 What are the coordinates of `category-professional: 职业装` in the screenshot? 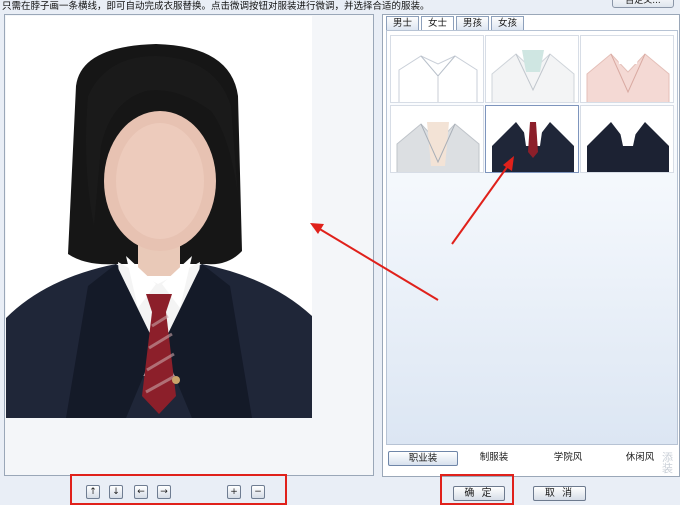 It's located at (423, 458).